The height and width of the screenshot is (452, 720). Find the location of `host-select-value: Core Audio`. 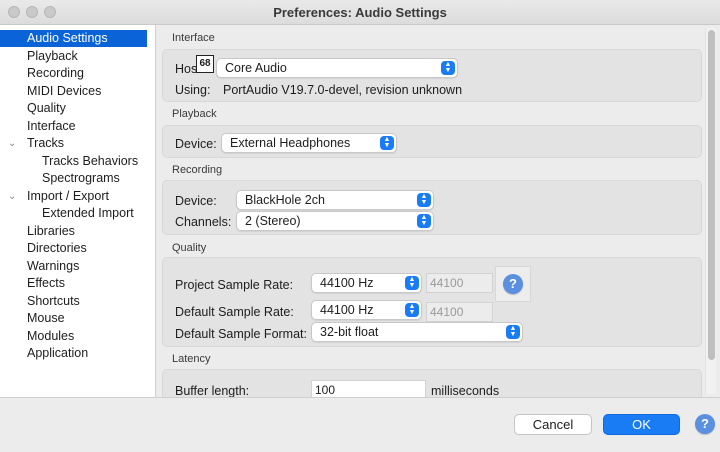

host-select-value: Core Audio is located at coordinates (256, 68).